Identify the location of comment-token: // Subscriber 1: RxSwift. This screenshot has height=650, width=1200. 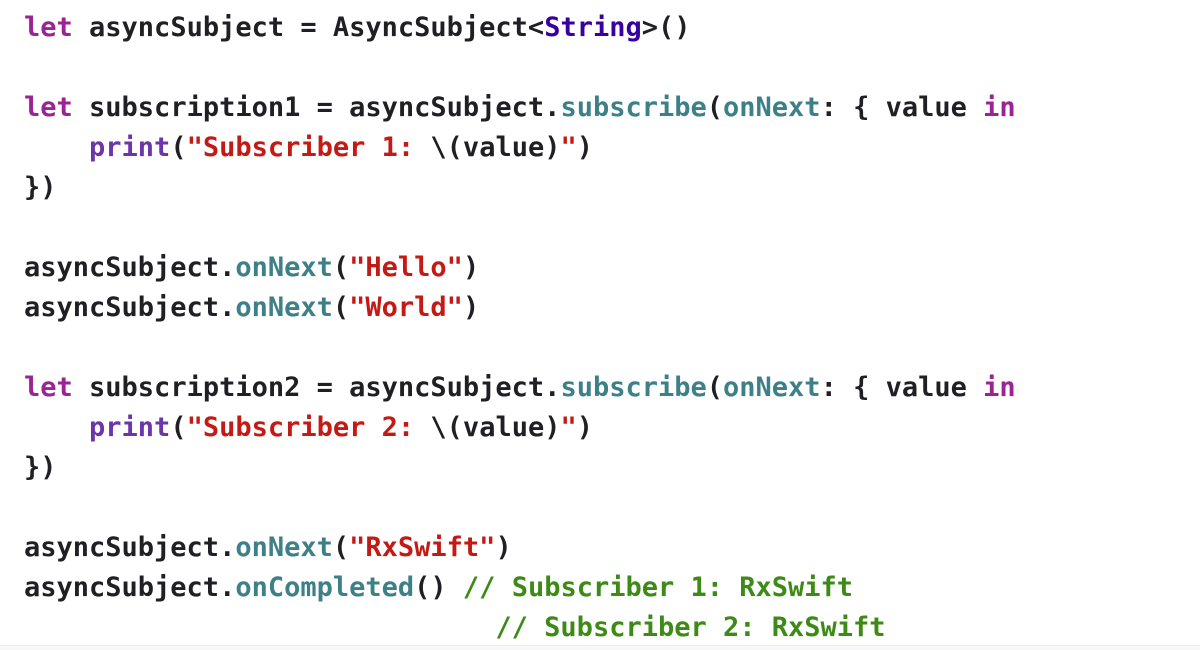
(658, 587).